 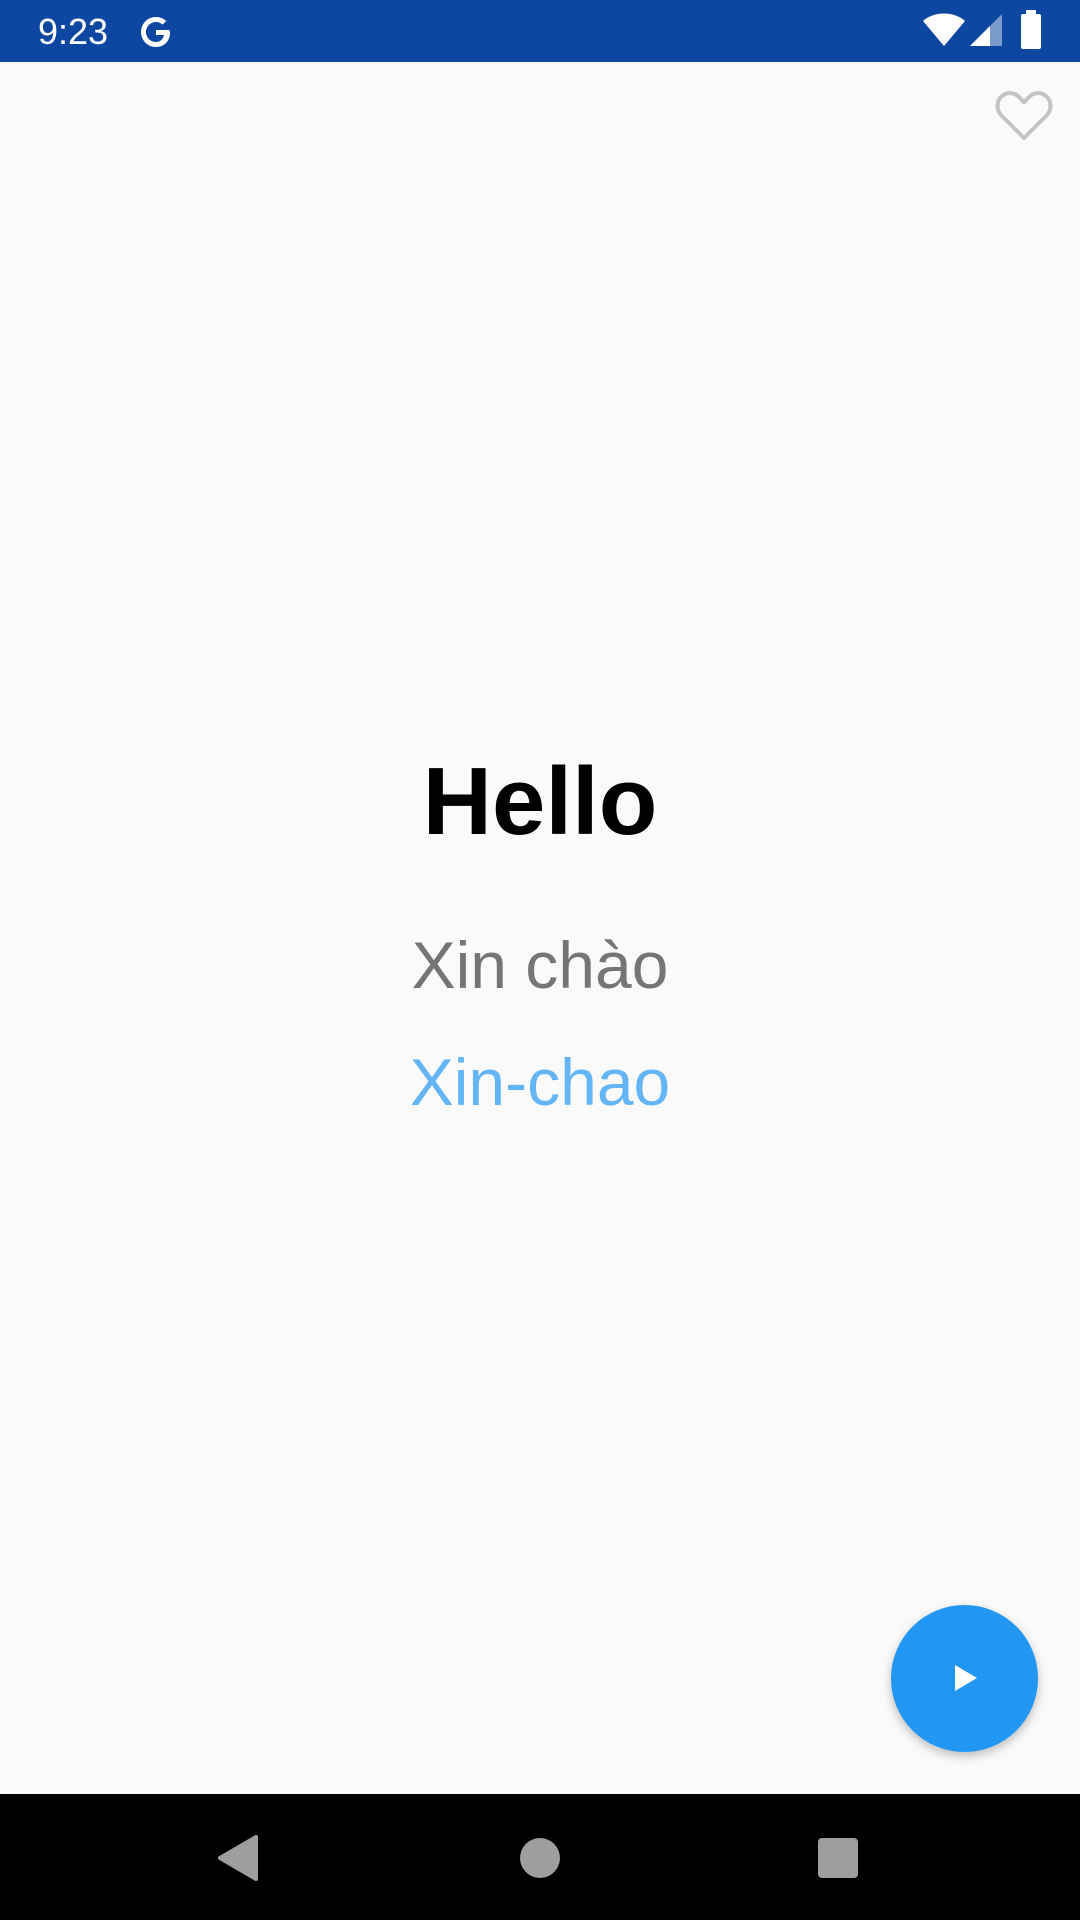 I want to click on recents-icon, so click(x=838, y=1858).